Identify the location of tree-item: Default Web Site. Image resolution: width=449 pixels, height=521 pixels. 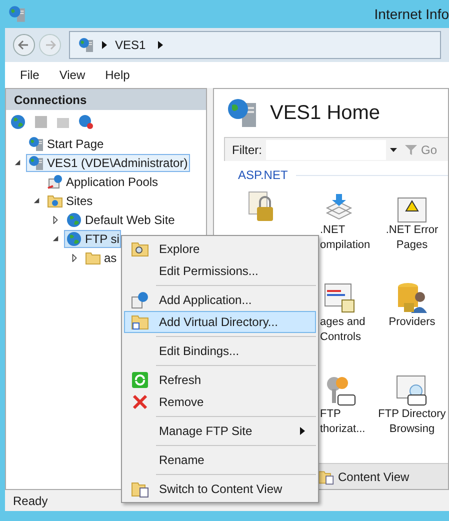
(120, 219).